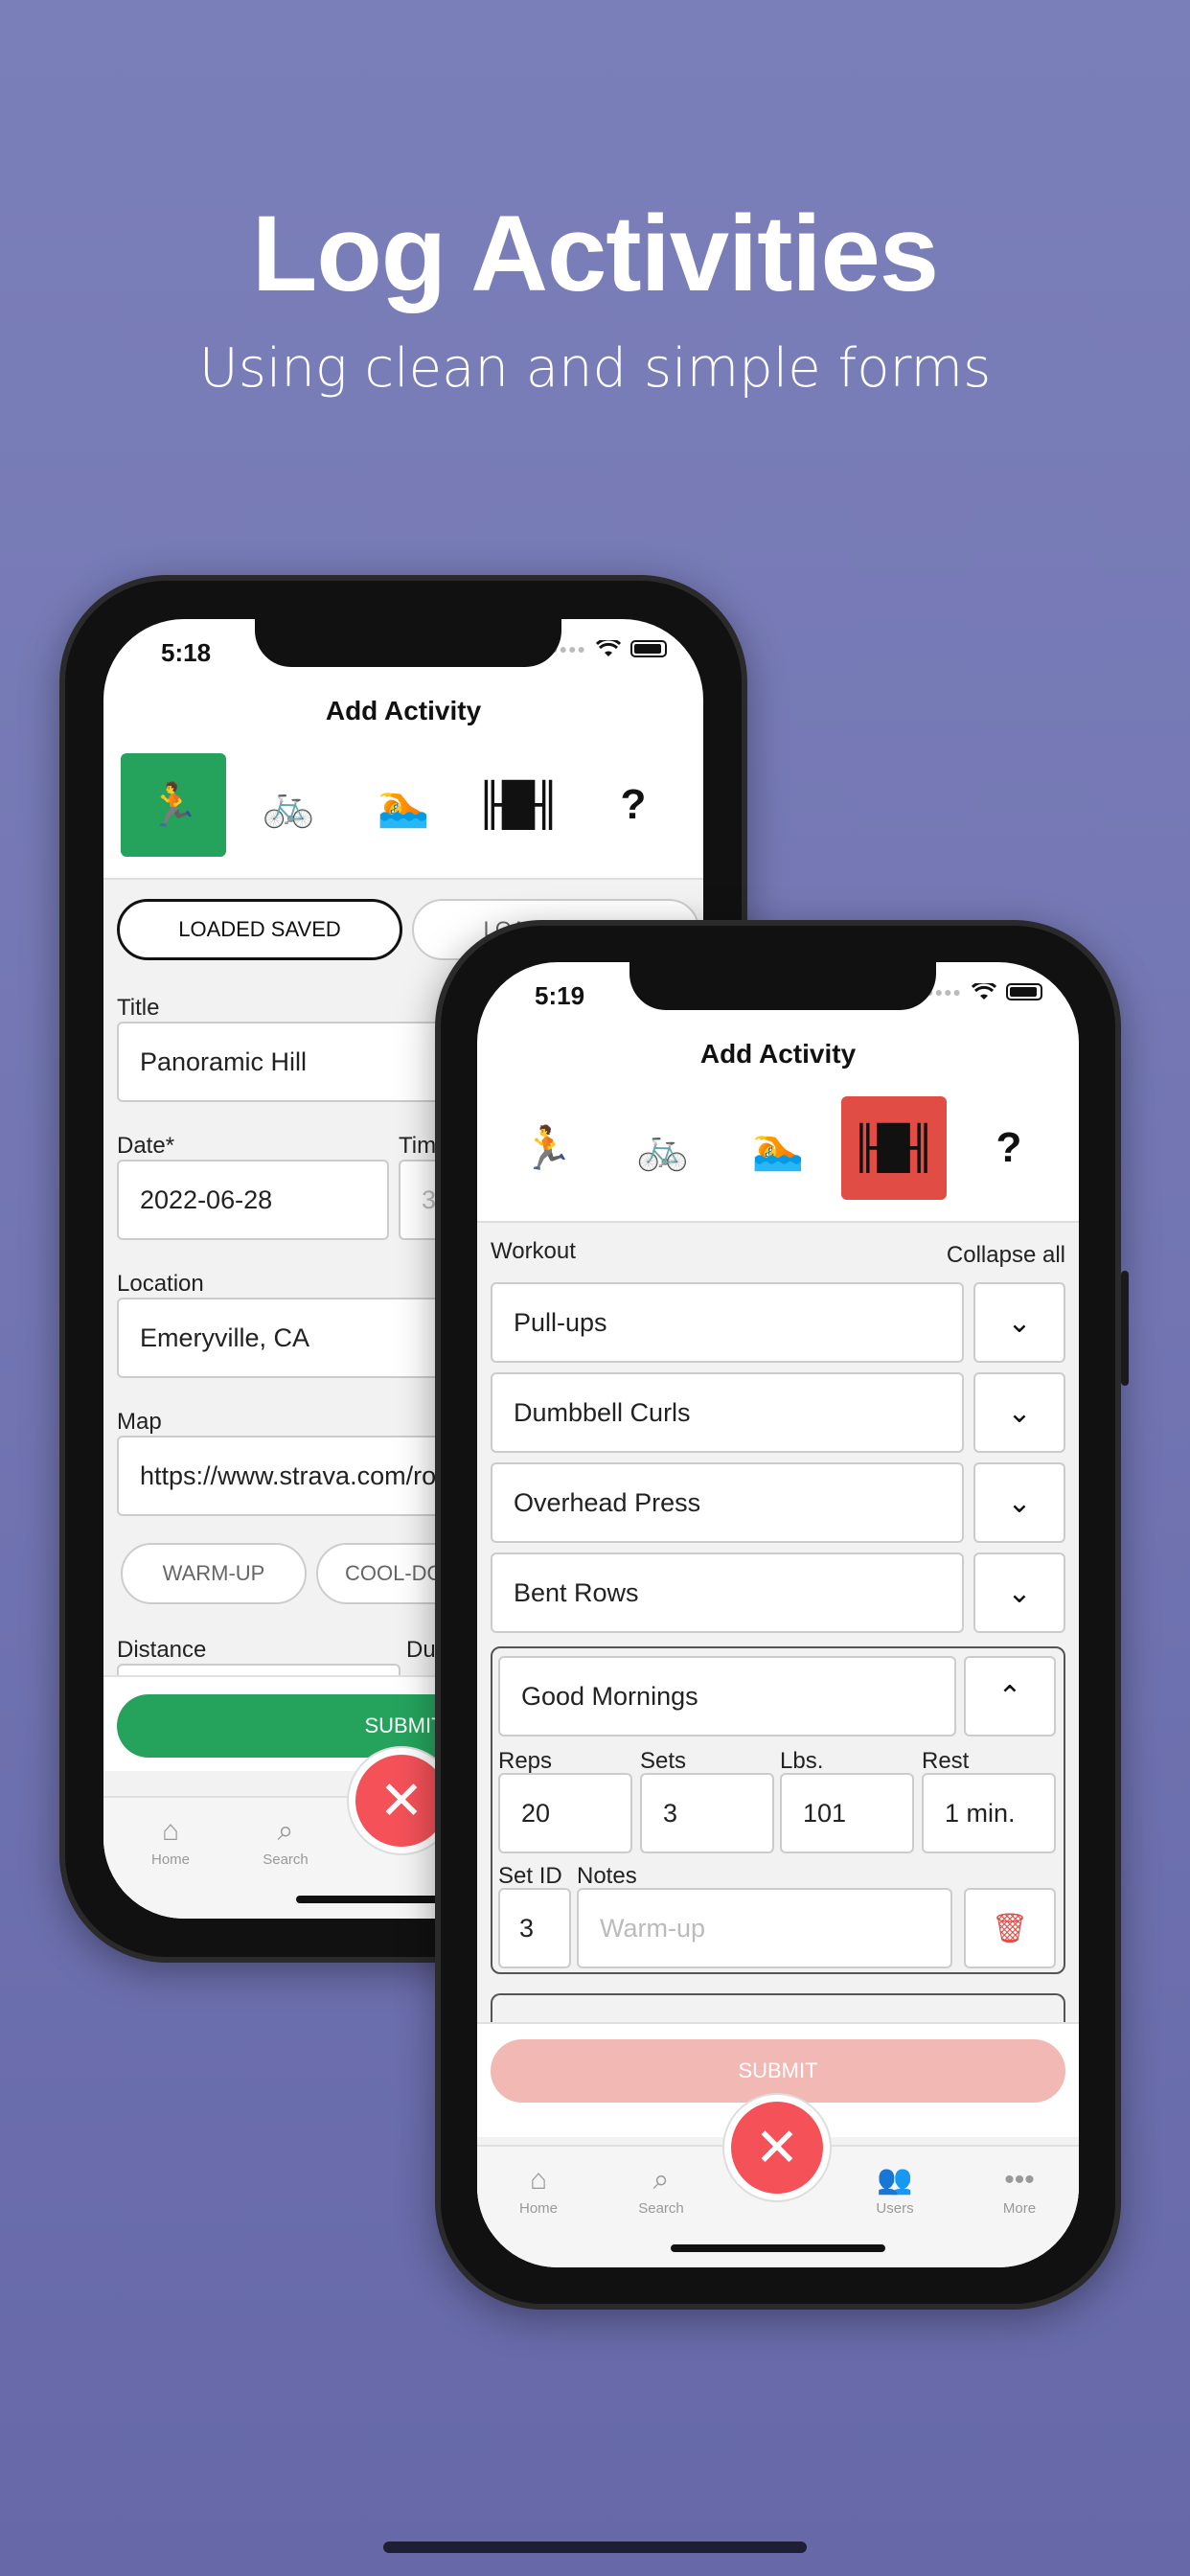 This screenshot has height=2576, width=1190. What do you see at coordinates (1125, 1328) in the screenshot?
I see `power-button` at bounding box center [1125, 1328].